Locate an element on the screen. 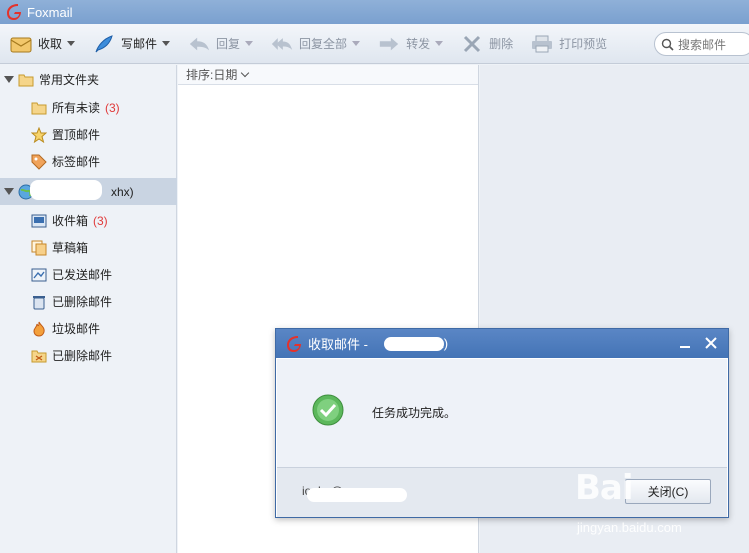 This screenshot has width=749, height=553. delete-button: 删除 is located at coordinates (487, 44).